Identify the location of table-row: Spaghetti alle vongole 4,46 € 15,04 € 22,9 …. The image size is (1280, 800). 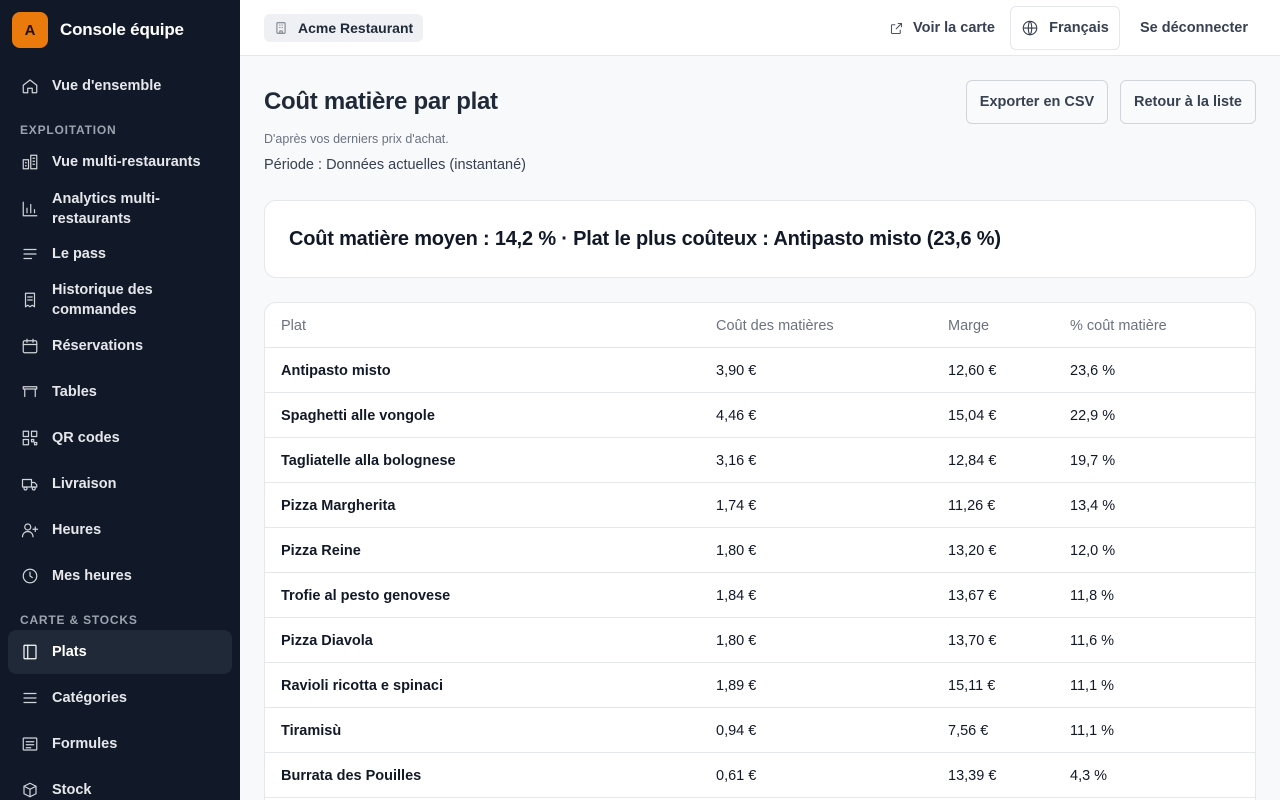
(760, 415).